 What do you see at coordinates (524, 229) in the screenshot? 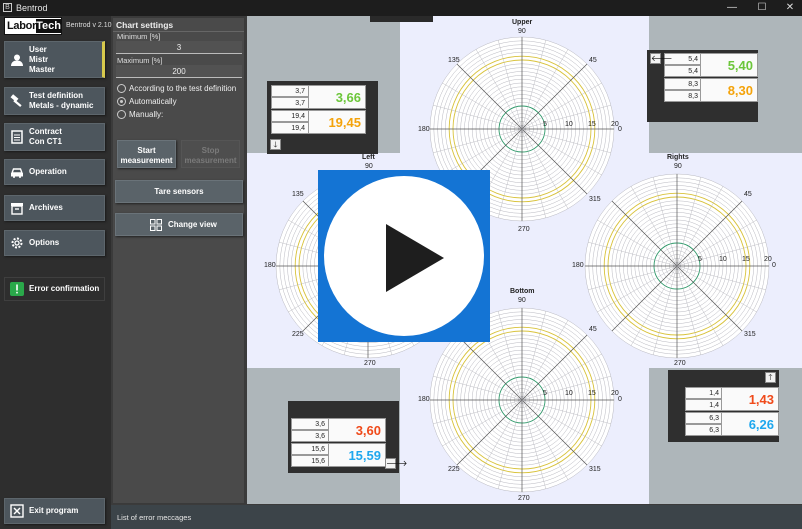
I see `upper-angle-270: 270` at bounding box center [524, 229].